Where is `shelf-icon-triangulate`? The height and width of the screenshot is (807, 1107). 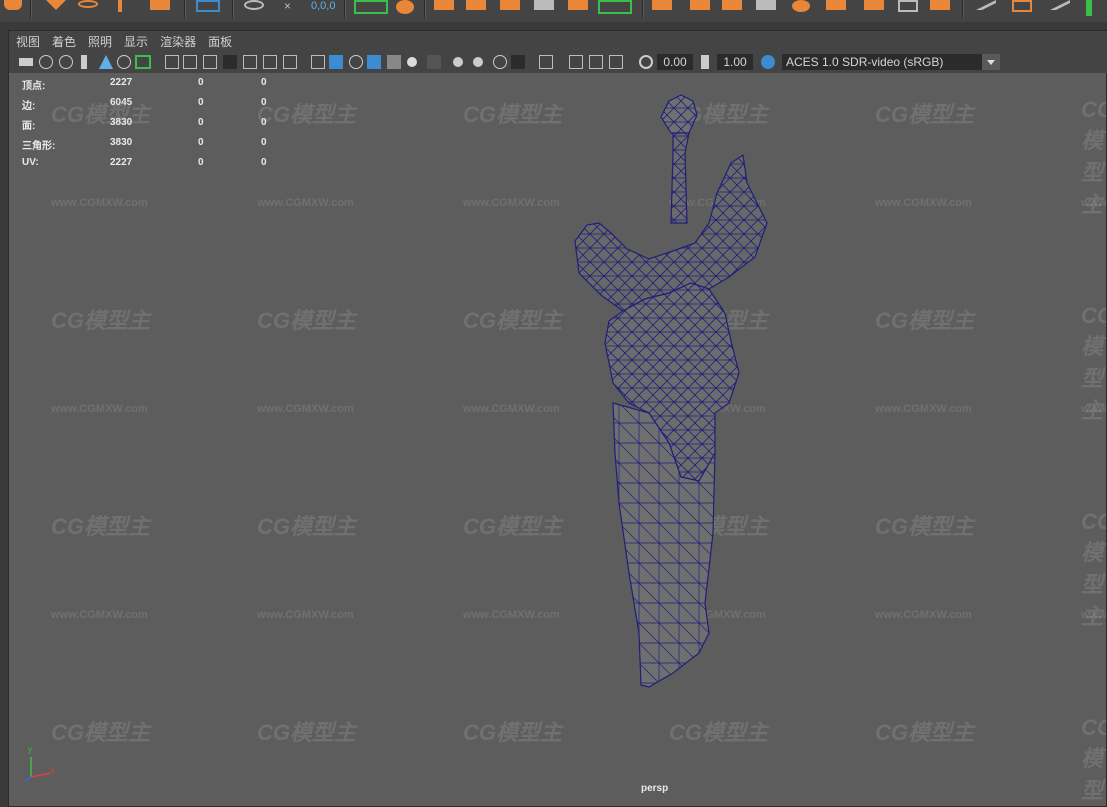 shelf-icon-triangulate is located at coordinates (908, 6).